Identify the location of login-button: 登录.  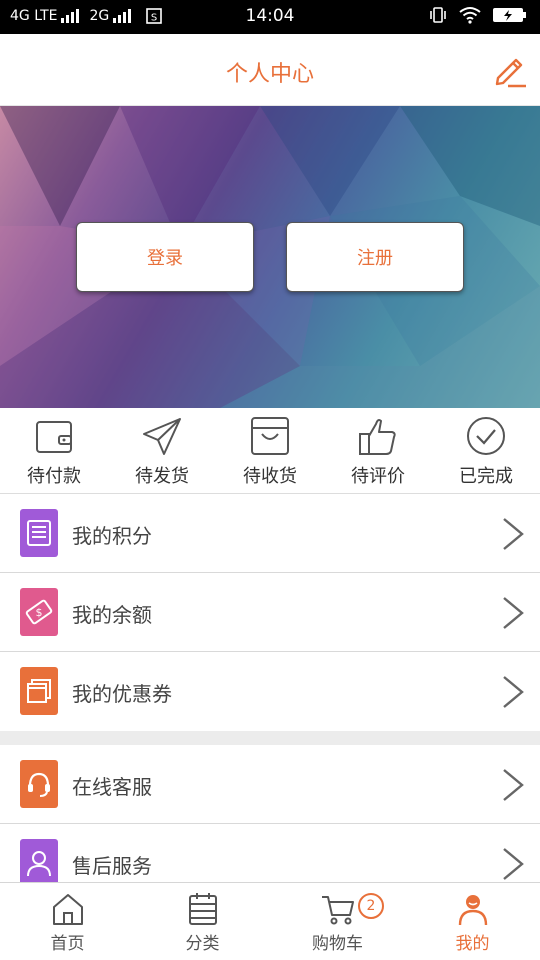
(165, 257).